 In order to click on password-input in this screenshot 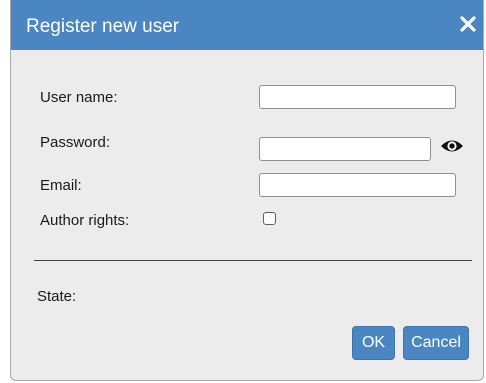, I will do `click(345, 149)`.